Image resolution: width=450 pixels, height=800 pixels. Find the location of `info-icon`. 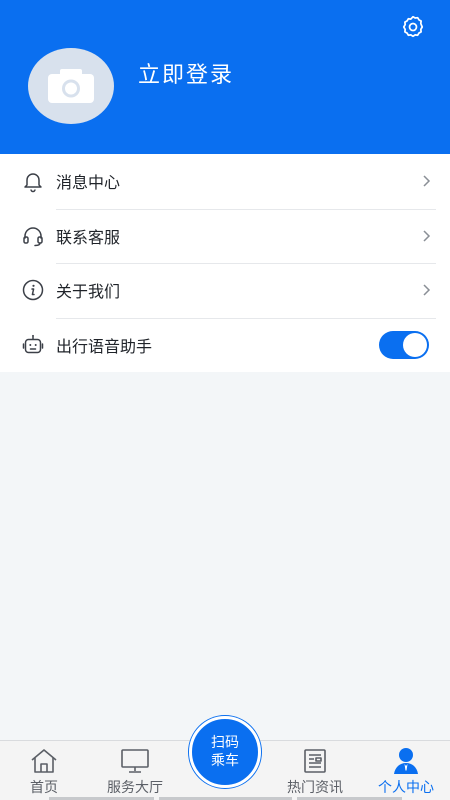

info-icon is located at coordinates (33, 290).